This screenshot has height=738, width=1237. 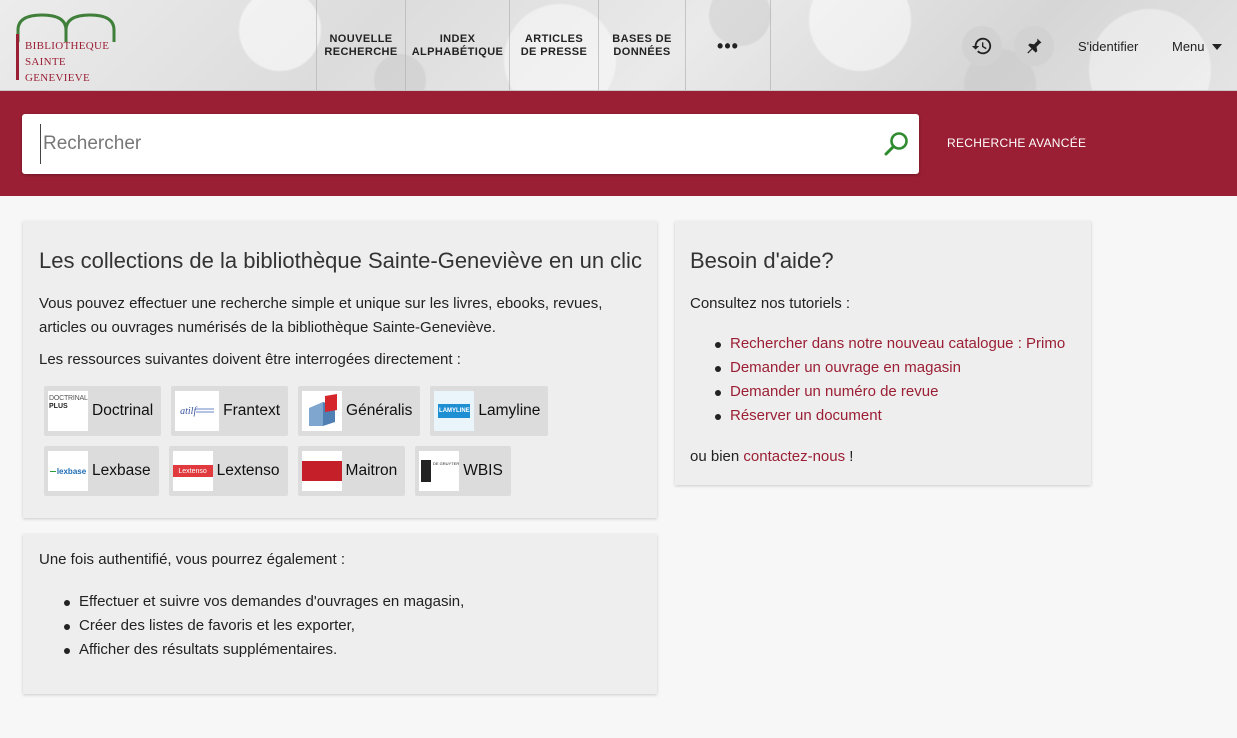 I want to click on nav-label-line2: DE PRESSE, so click(x=554, y=51).